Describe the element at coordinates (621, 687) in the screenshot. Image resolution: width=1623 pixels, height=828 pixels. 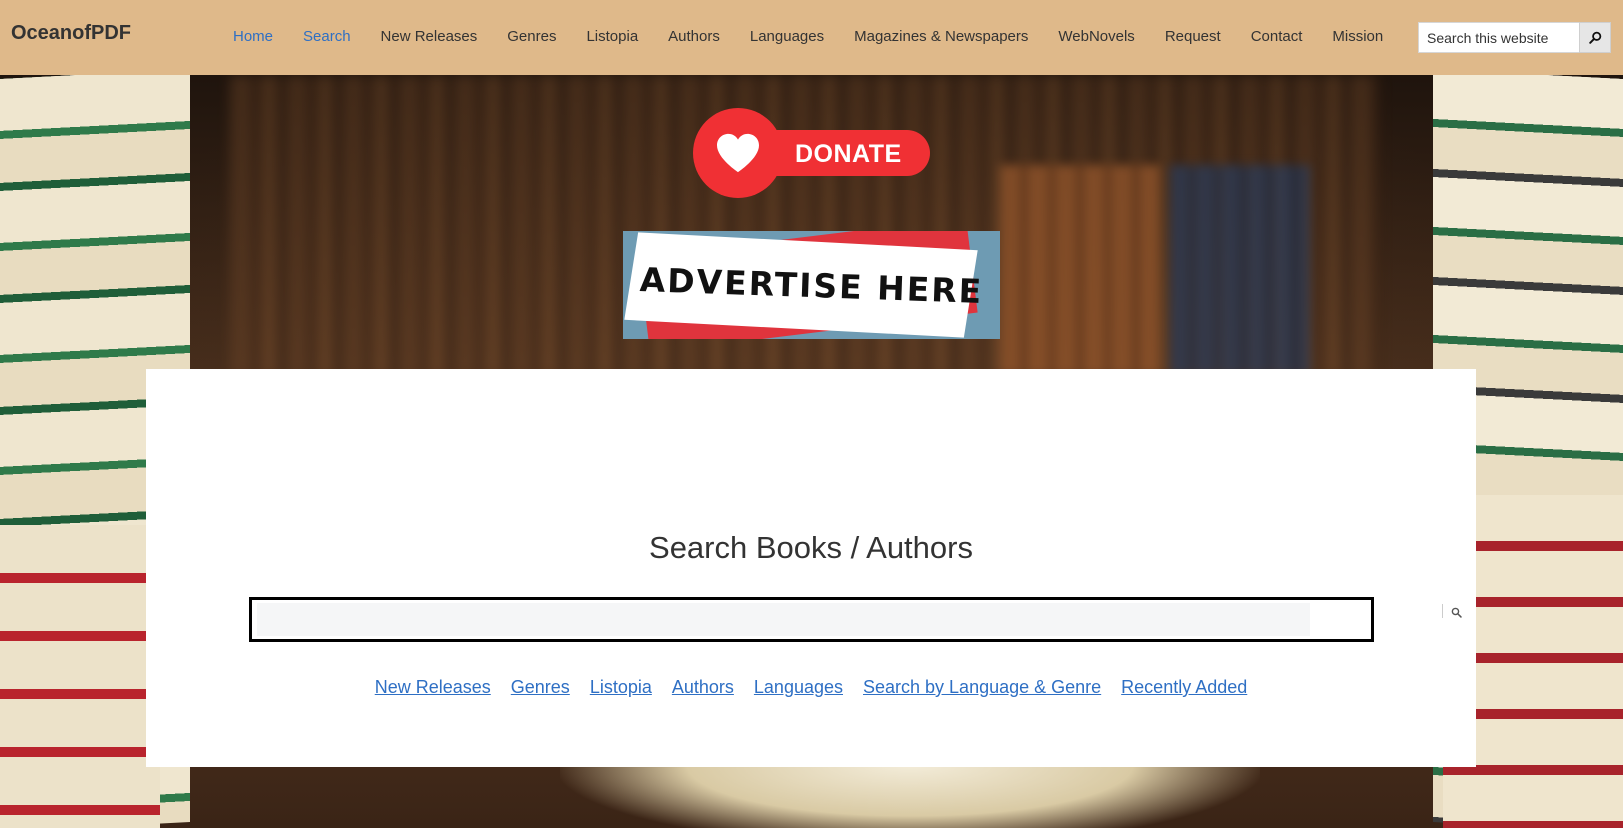
I see `quick-link-listopia: Listopia` at that location.